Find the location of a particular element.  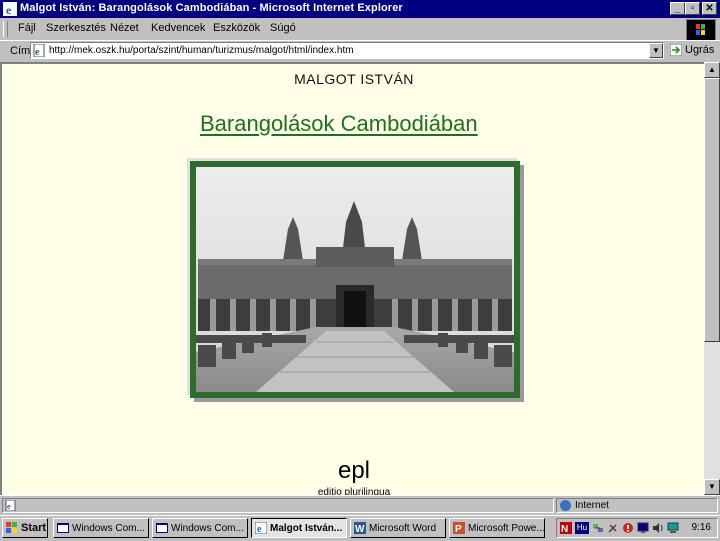

zone-label: Internet is located at coordinates (592, 505).